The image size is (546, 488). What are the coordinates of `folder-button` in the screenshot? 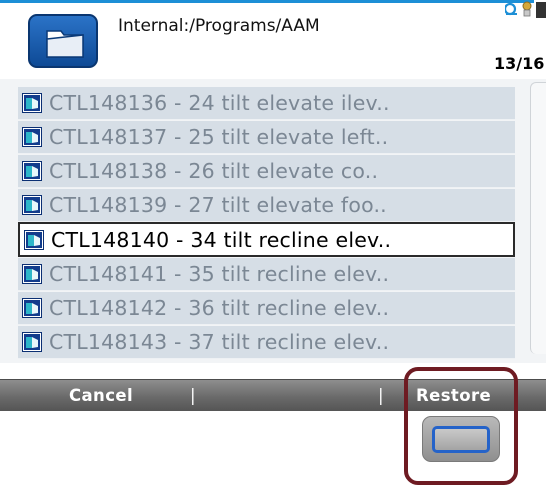 It's located at (63, 41).